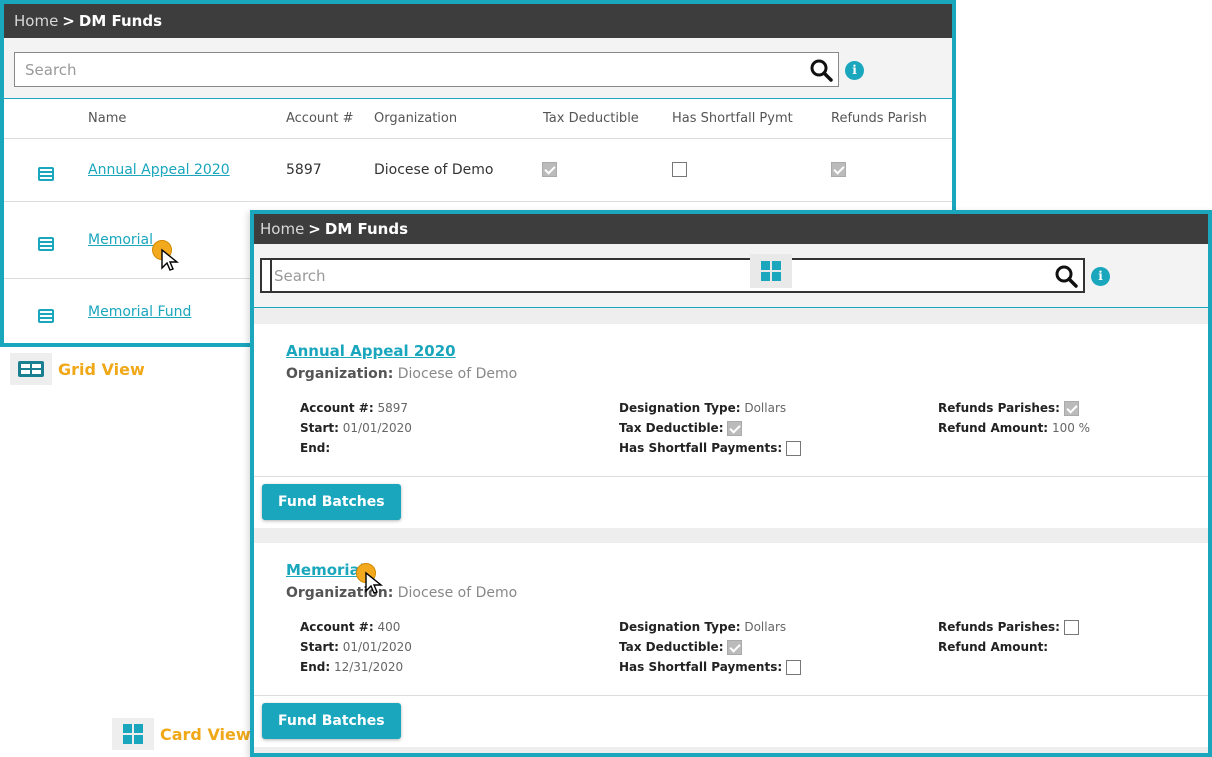  Describe the element at coordinates (750, 170) in the screenshot. I see `shortfall-cell` at that location.